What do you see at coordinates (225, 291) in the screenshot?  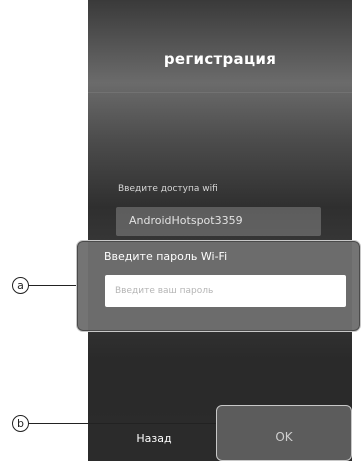 I see `password-input` at bounding box center [225, 291].